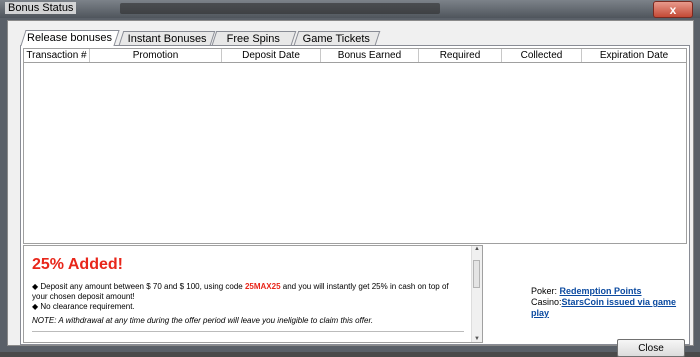 This screenshot has height=357, width=700. I want to click on tab-game-tickets: Game Tickets, so click(337, 38).